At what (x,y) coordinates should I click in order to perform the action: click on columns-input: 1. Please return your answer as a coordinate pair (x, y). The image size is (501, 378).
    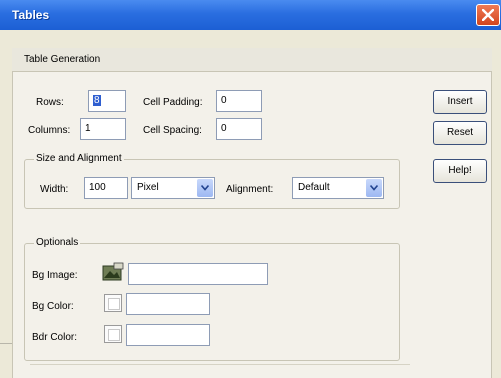
    Looking at the image, I should click on (103, 129).